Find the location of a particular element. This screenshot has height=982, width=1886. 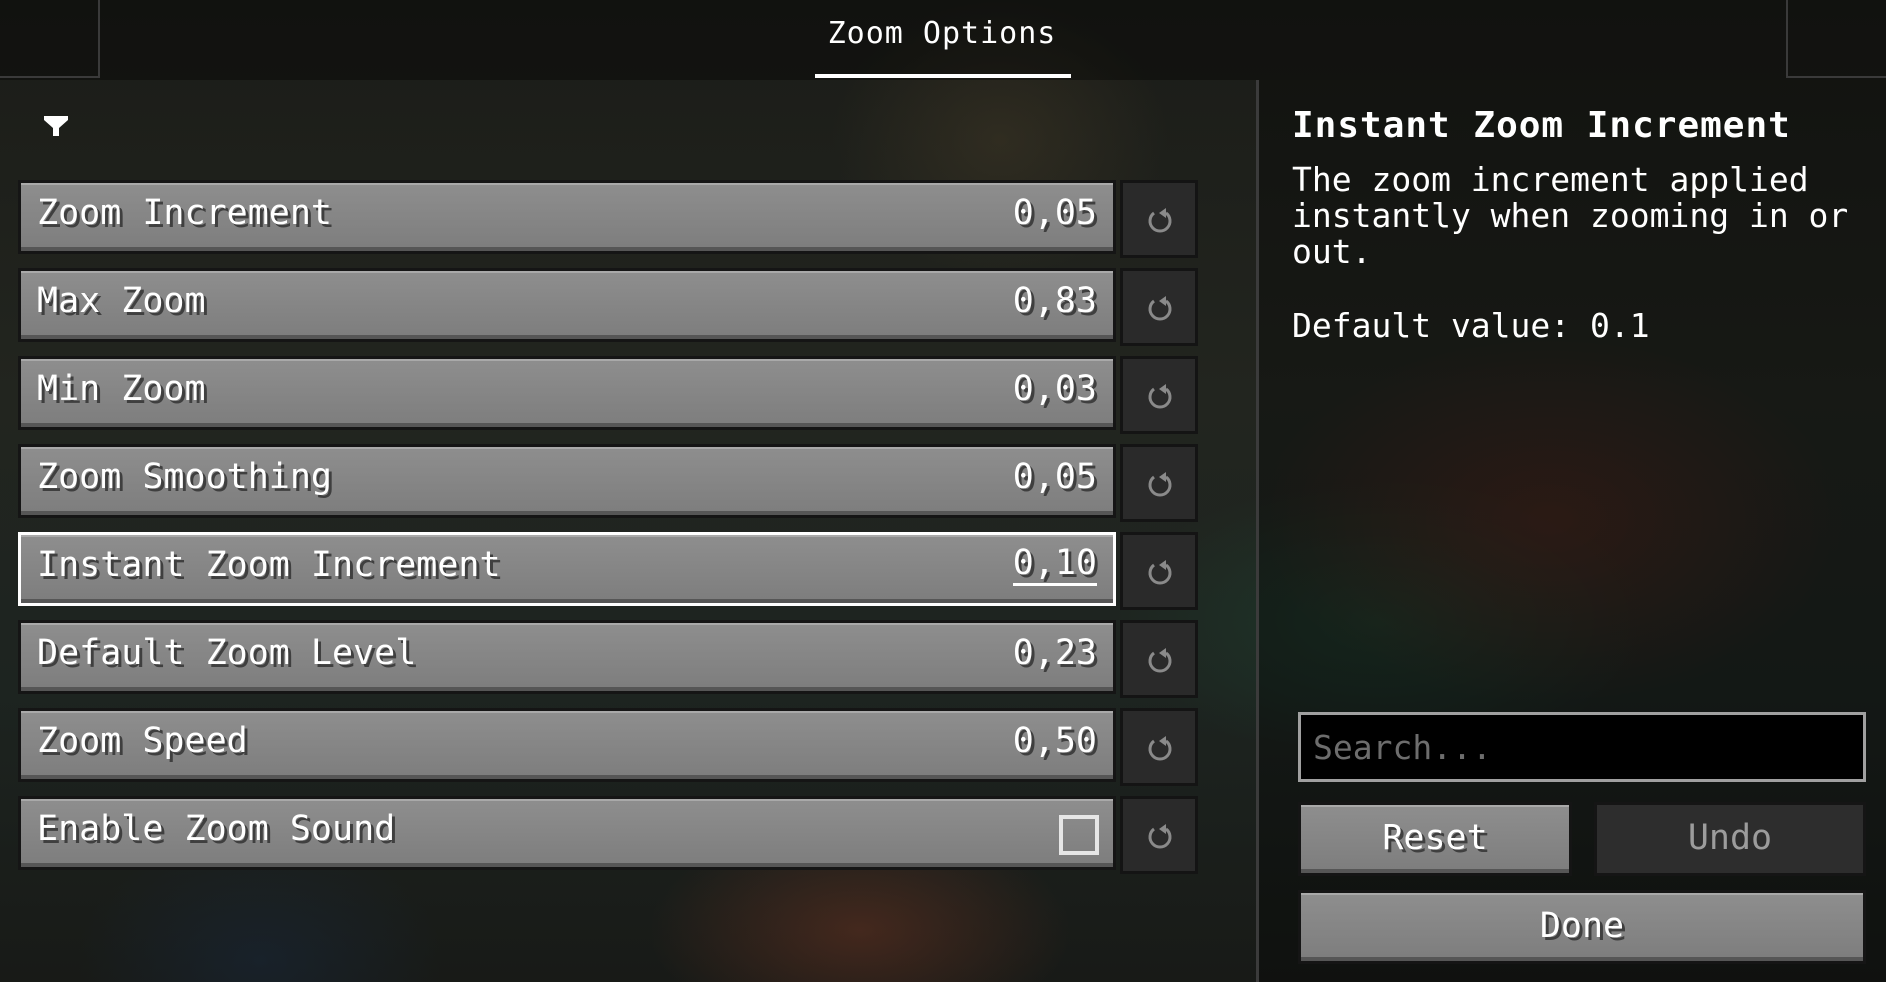

instant-zoom-increment-slider: Instant Zoom Increment 0,10 is located at coordinates (567, 569).